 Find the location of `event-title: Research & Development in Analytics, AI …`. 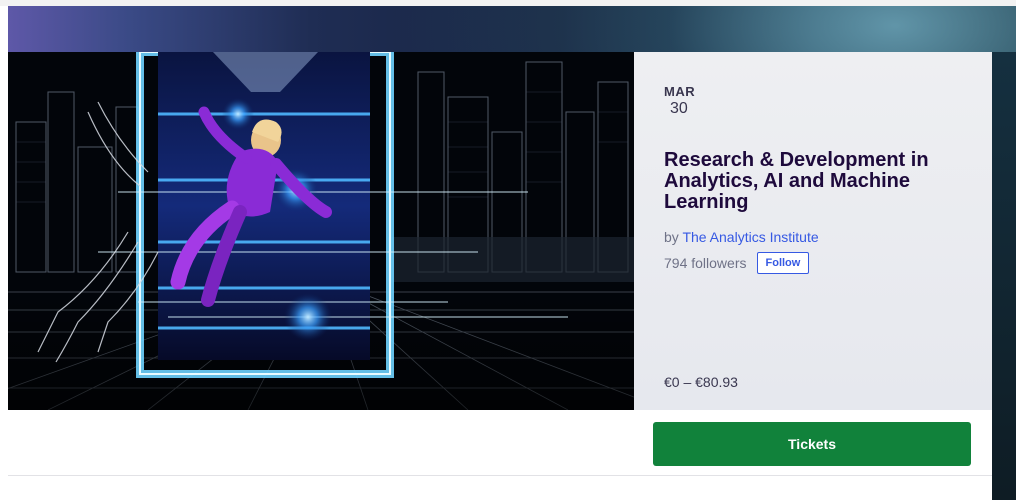

event-title: Research & Development in Analytics, AI … is located at coordinates (796, 181).